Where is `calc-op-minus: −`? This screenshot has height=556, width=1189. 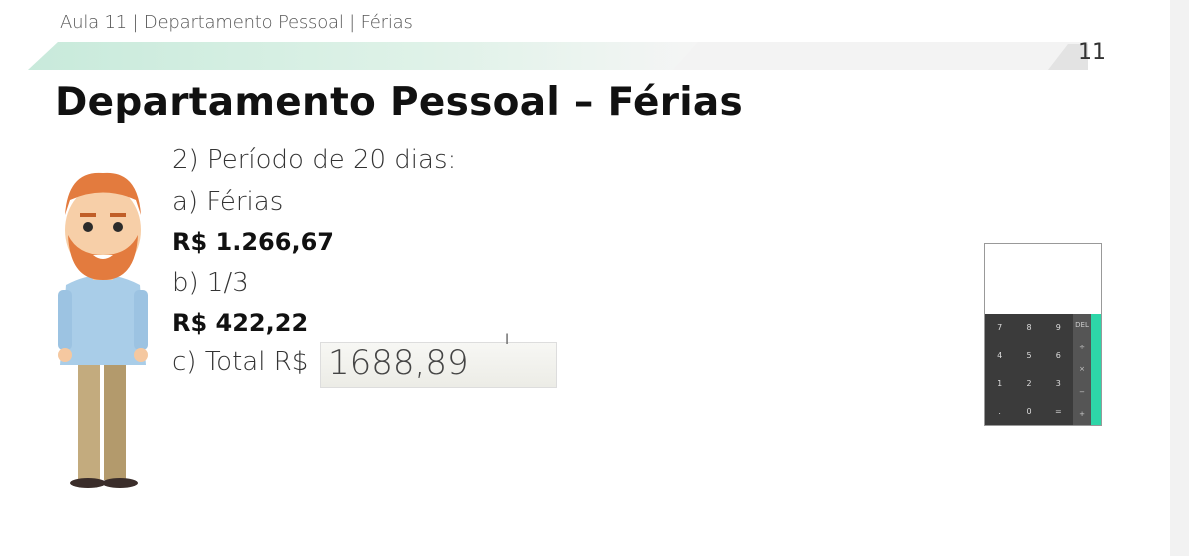
calc-op-minus: − is located at coordinates (1082, 392).